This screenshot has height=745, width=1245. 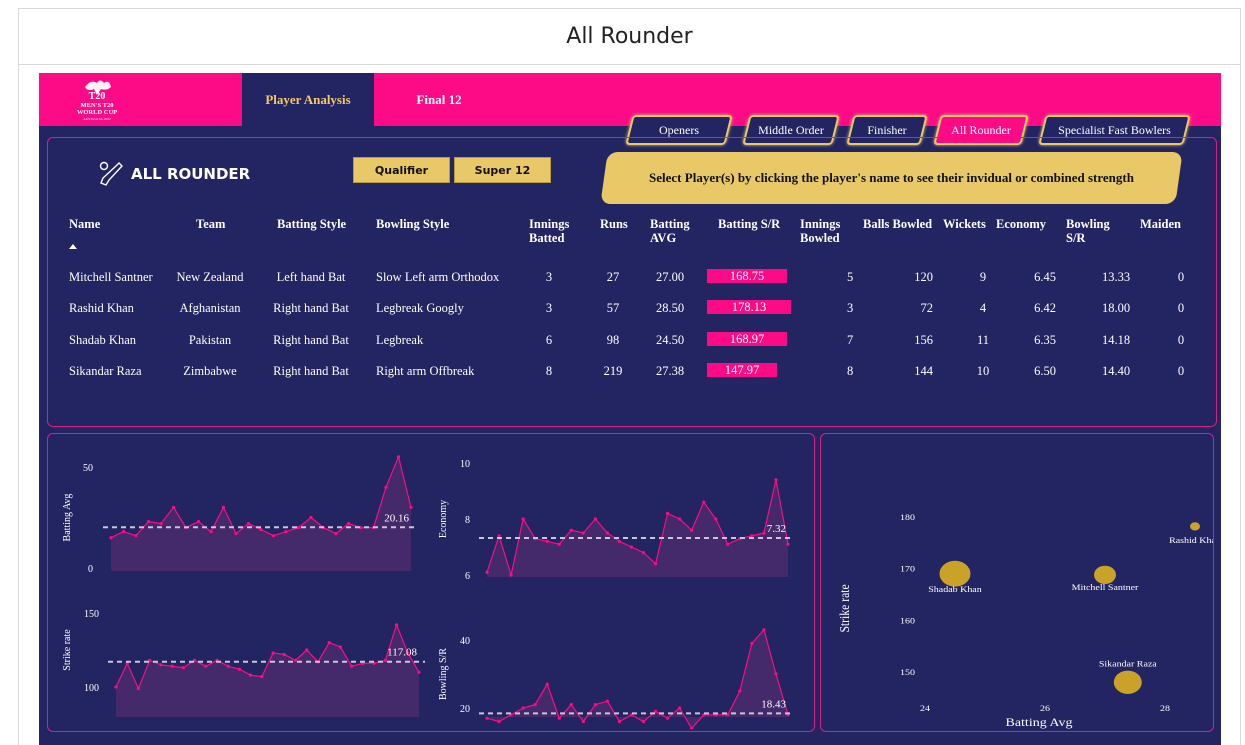 What do you see at coordinates (111, 277) in the screenshot?
I see `player-name-cell: Mitchell Santner` at bounding box center [111, 277].